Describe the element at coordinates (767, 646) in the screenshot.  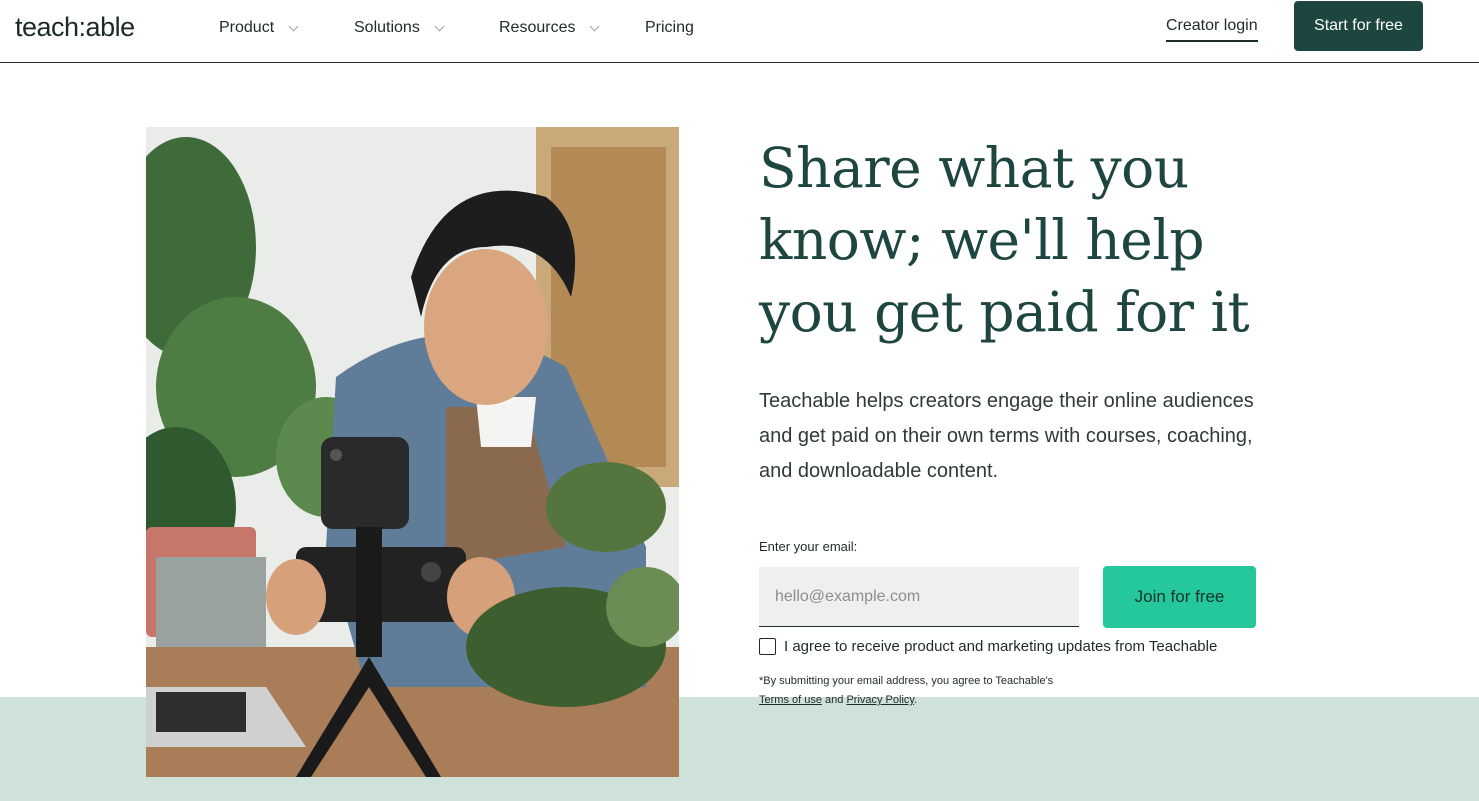
I see `consent-checkbox` at that location.